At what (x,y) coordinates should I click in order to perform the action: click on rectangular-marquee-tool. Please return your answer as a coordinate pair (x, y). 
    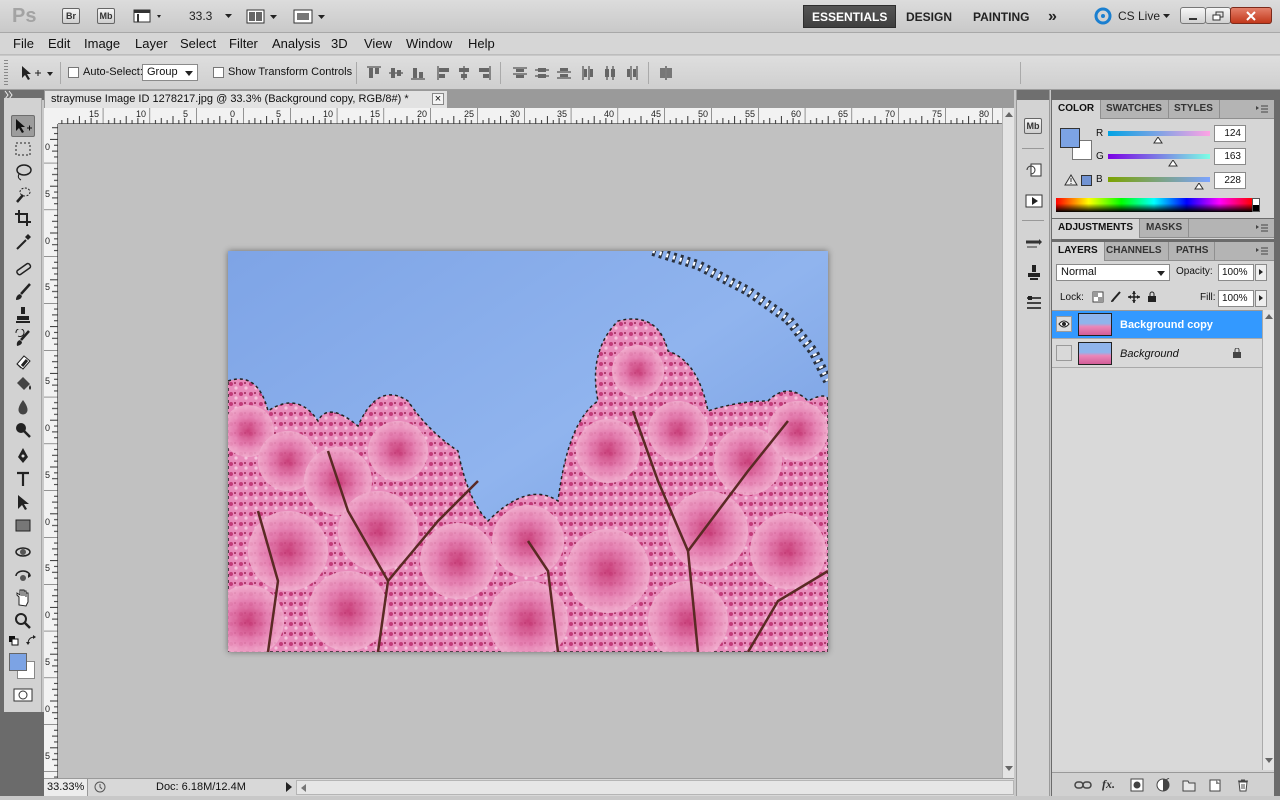
    Looking at the image, I should click on (23, 149).